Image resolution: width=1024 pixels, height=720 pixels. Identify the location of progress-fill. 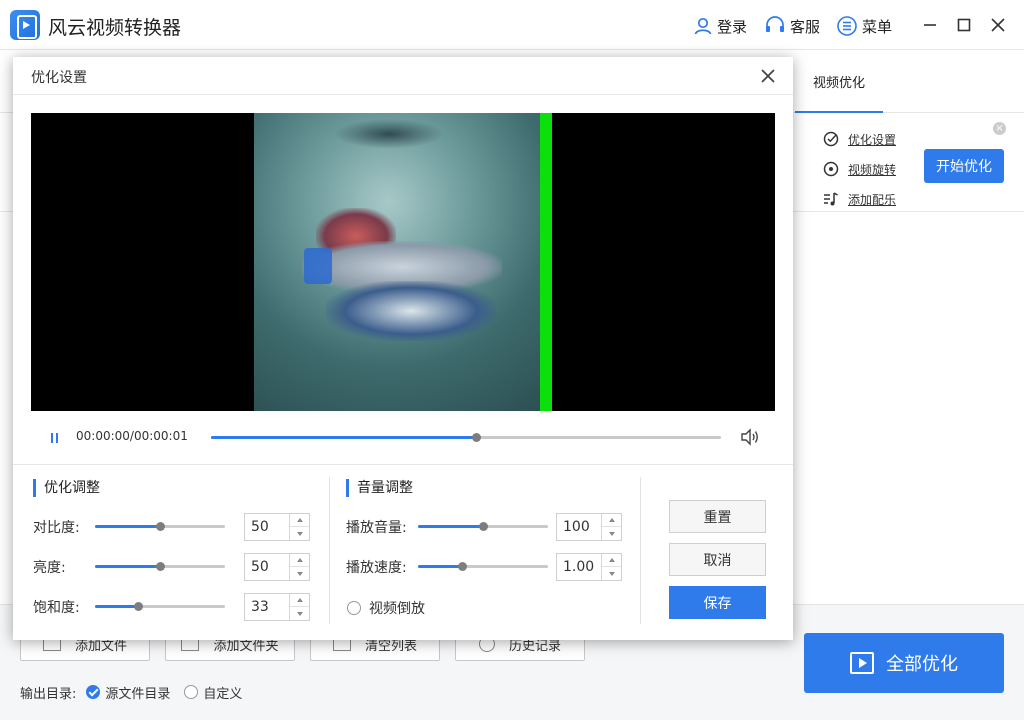
(344, 437).